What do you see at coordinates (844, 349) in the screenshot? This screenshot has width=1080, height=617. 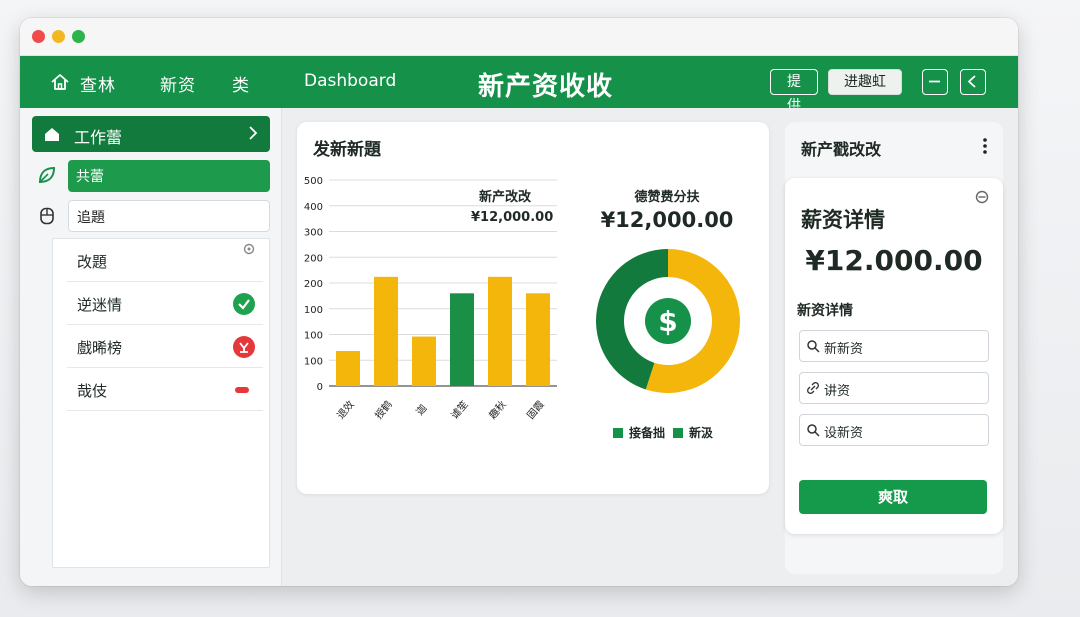 I see `field-label: 新新资` at bounding box center [844, 349].